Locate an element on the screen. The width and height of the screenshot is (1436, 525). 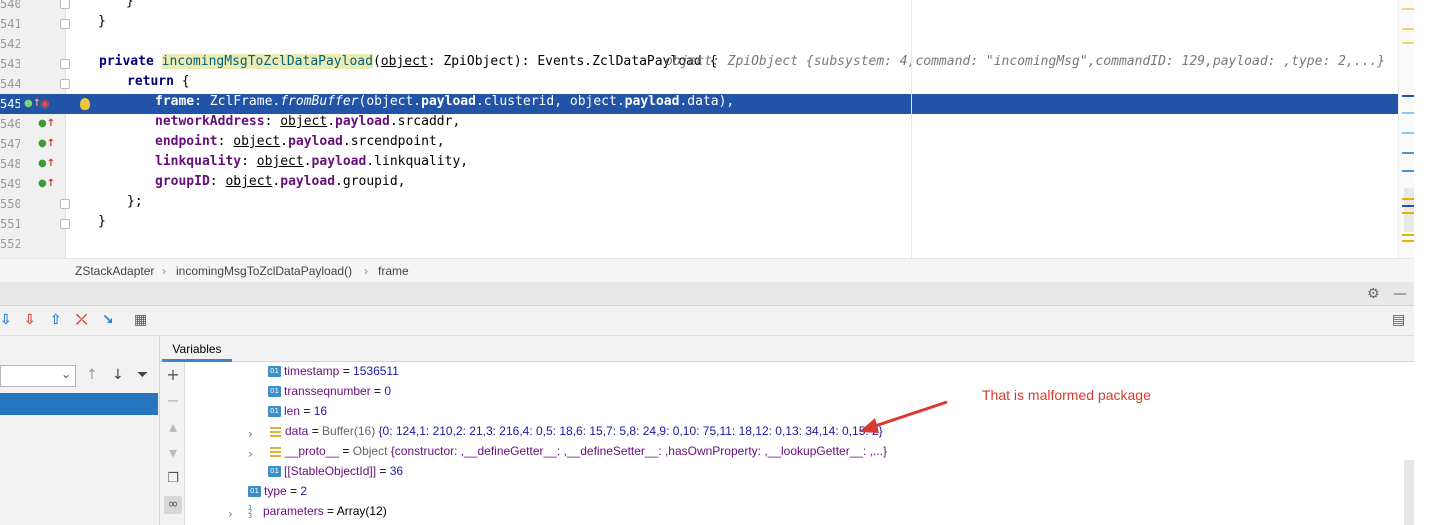
right-margin-guide is located at coordinates (911, 129).